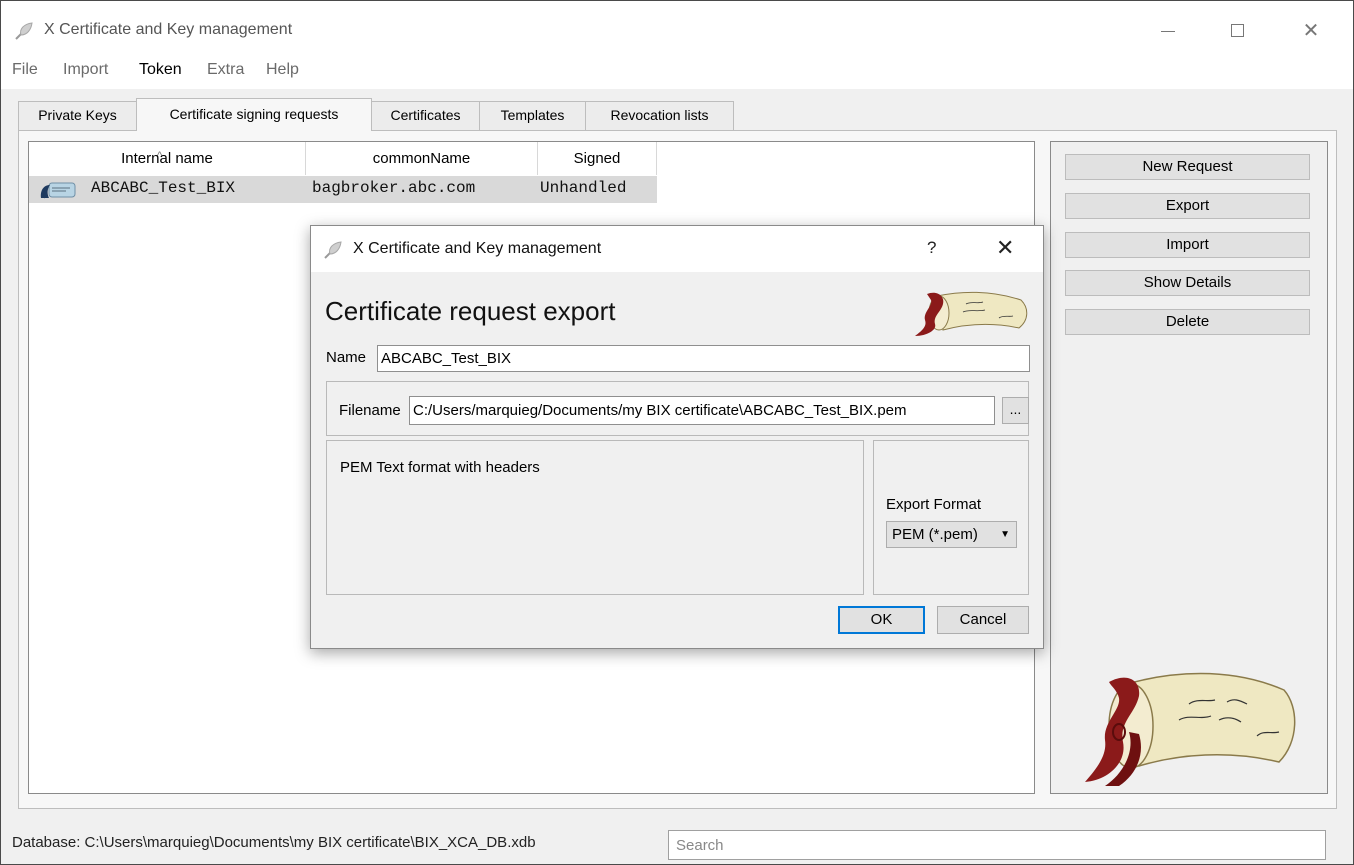 The height and width of the screenshot is (865, 1354). What do you see at coordinates (163, 188) in the screenshot?
I see `cell-internal-name: ABCABC_Test_BIX` at bounding box center [163, 188].